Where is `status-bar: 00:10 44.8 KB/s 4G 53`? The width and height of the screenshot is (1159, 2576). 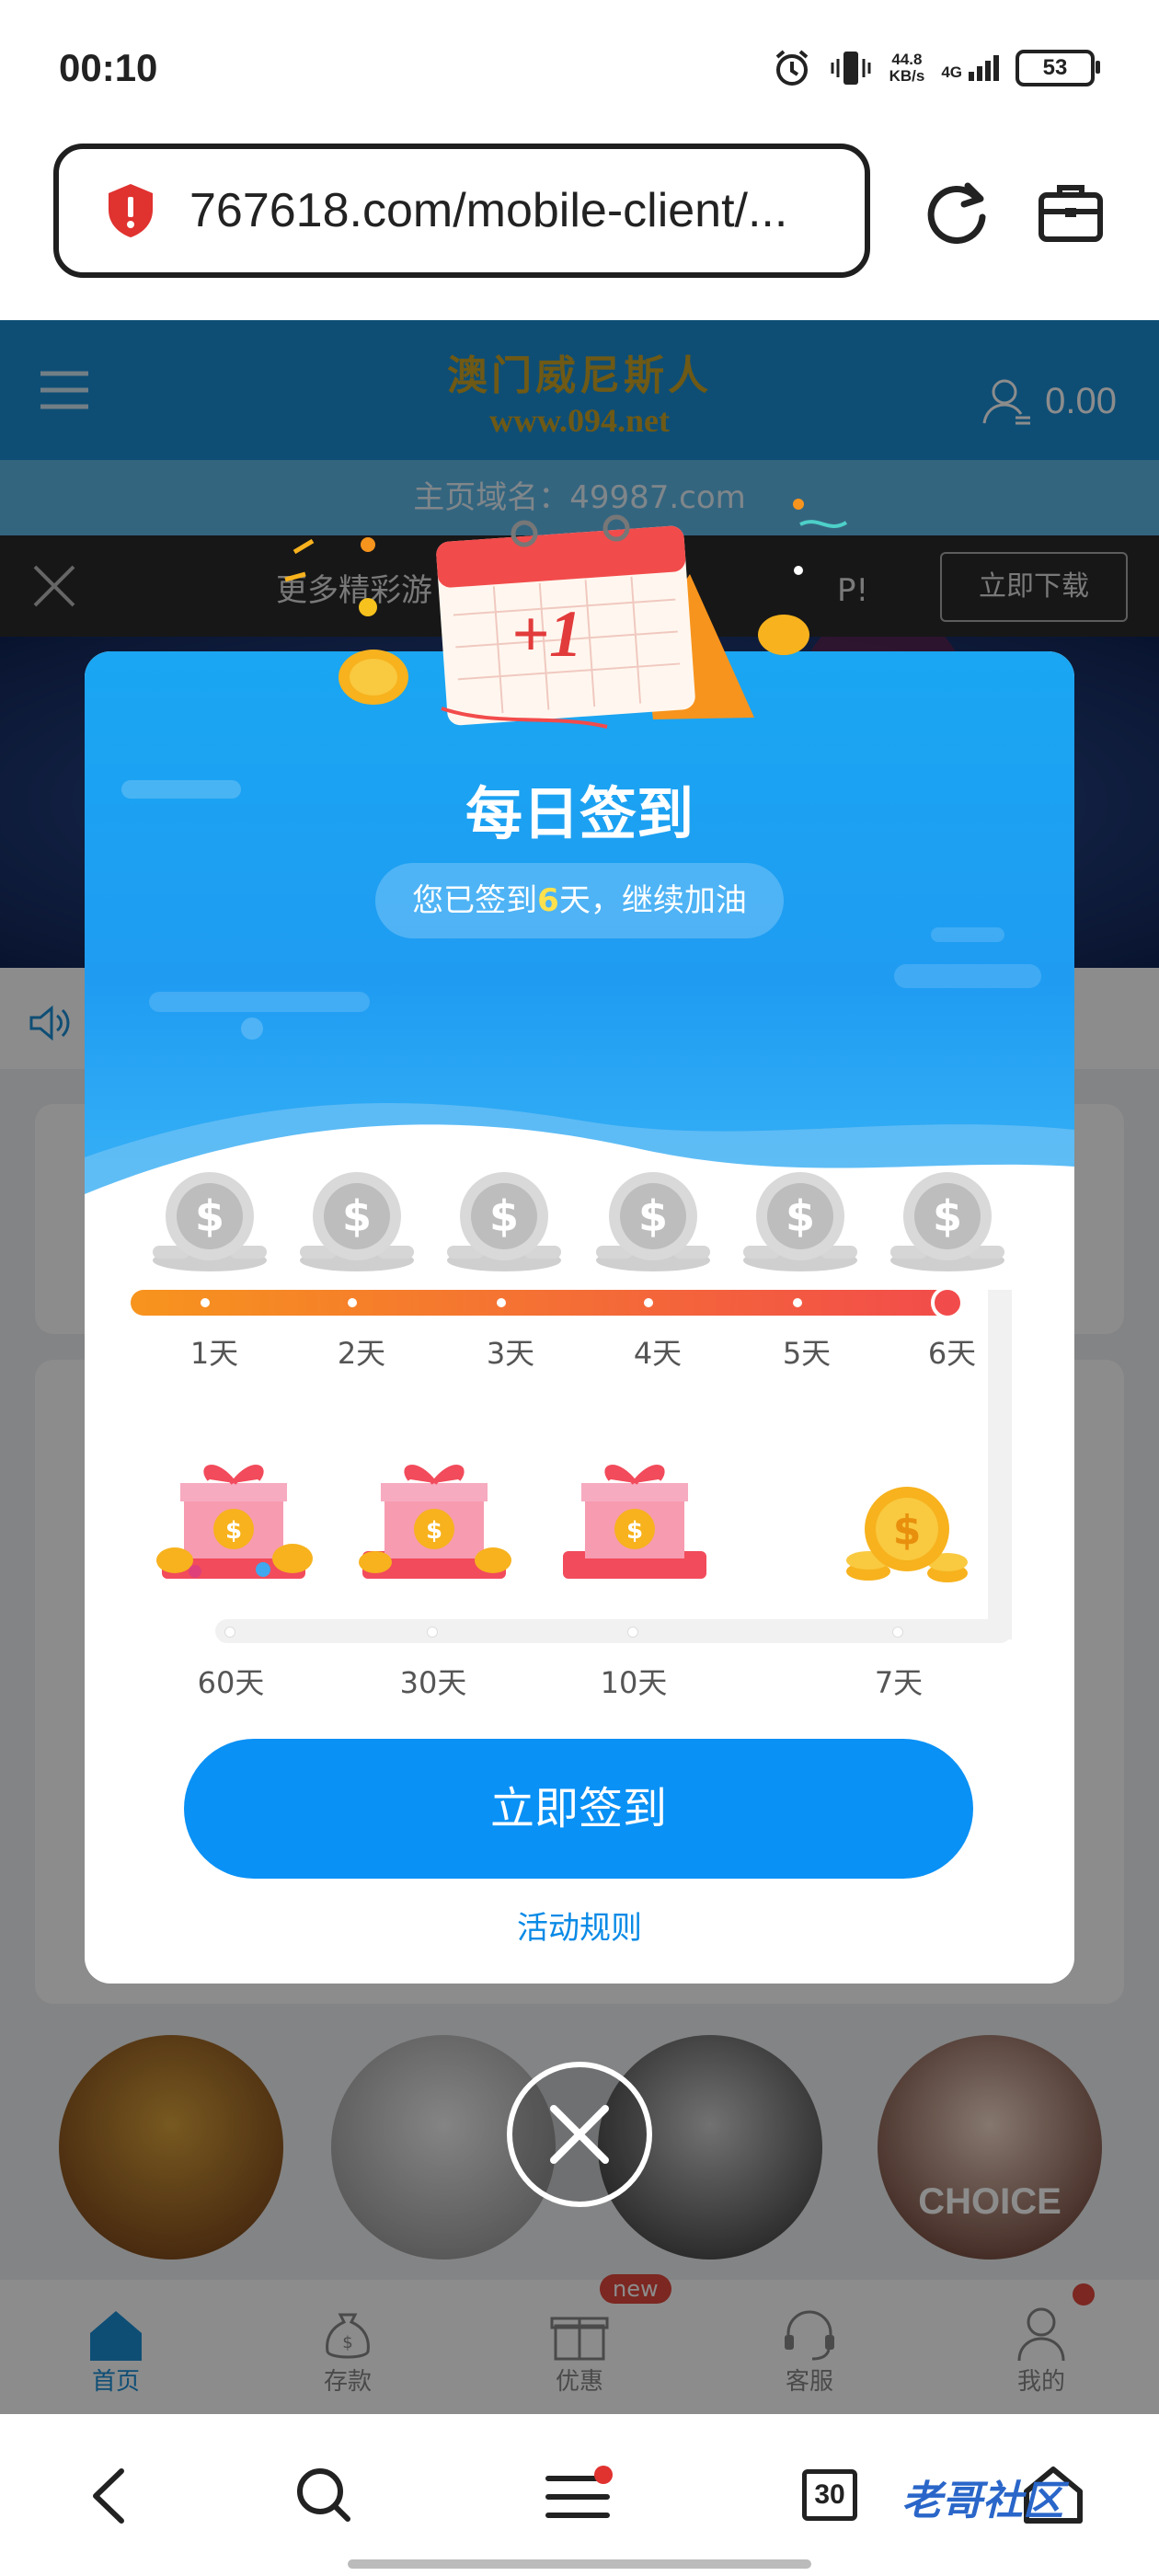 status-bar: 00:10 44.8 KB/s 4G 53 is located at coordinates (579, 69).